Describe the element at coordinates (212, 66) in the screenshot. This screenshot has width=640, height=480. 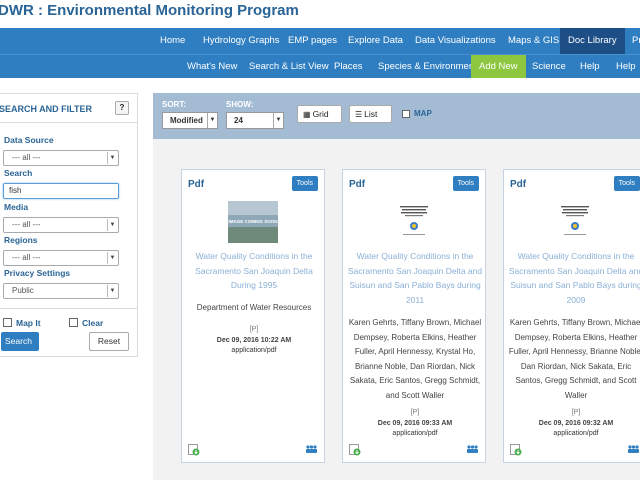
I see `nav-whats-new: What's New` at that location.